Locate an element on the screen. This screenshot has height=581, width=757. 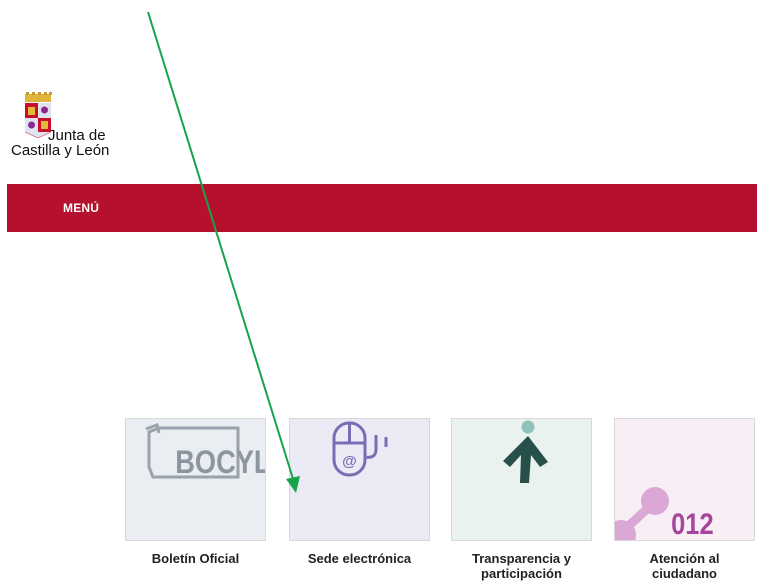
tile-label-line2: participación is located at coordinates (521, 573).